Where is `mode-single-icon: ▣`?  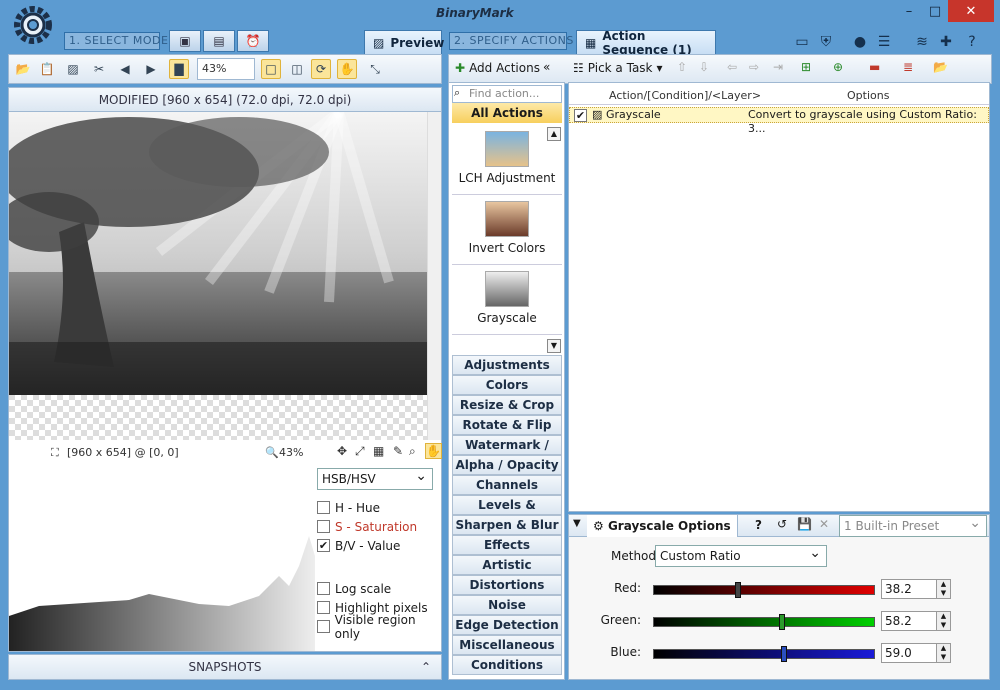
mode-single-icon: ▣ is located at coordinates (185, 41).